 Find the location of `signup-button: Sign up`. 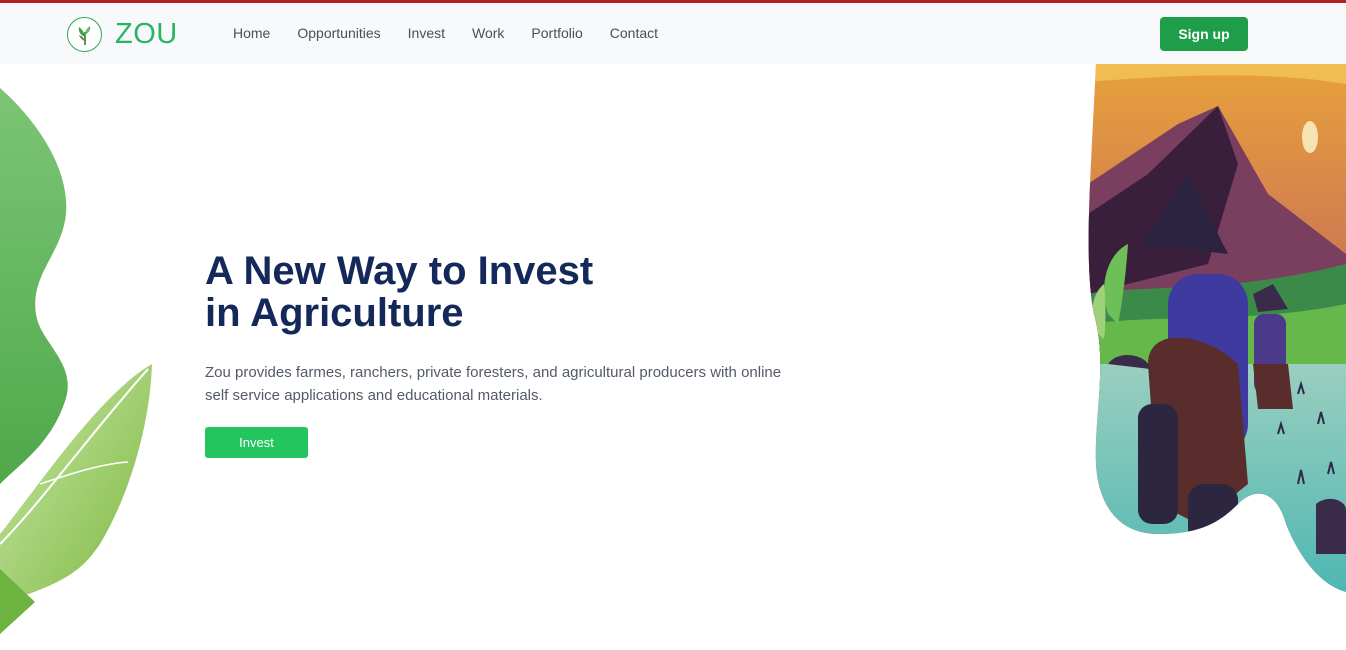

signup-button: Sign up is located at coordinates (1204, 34).